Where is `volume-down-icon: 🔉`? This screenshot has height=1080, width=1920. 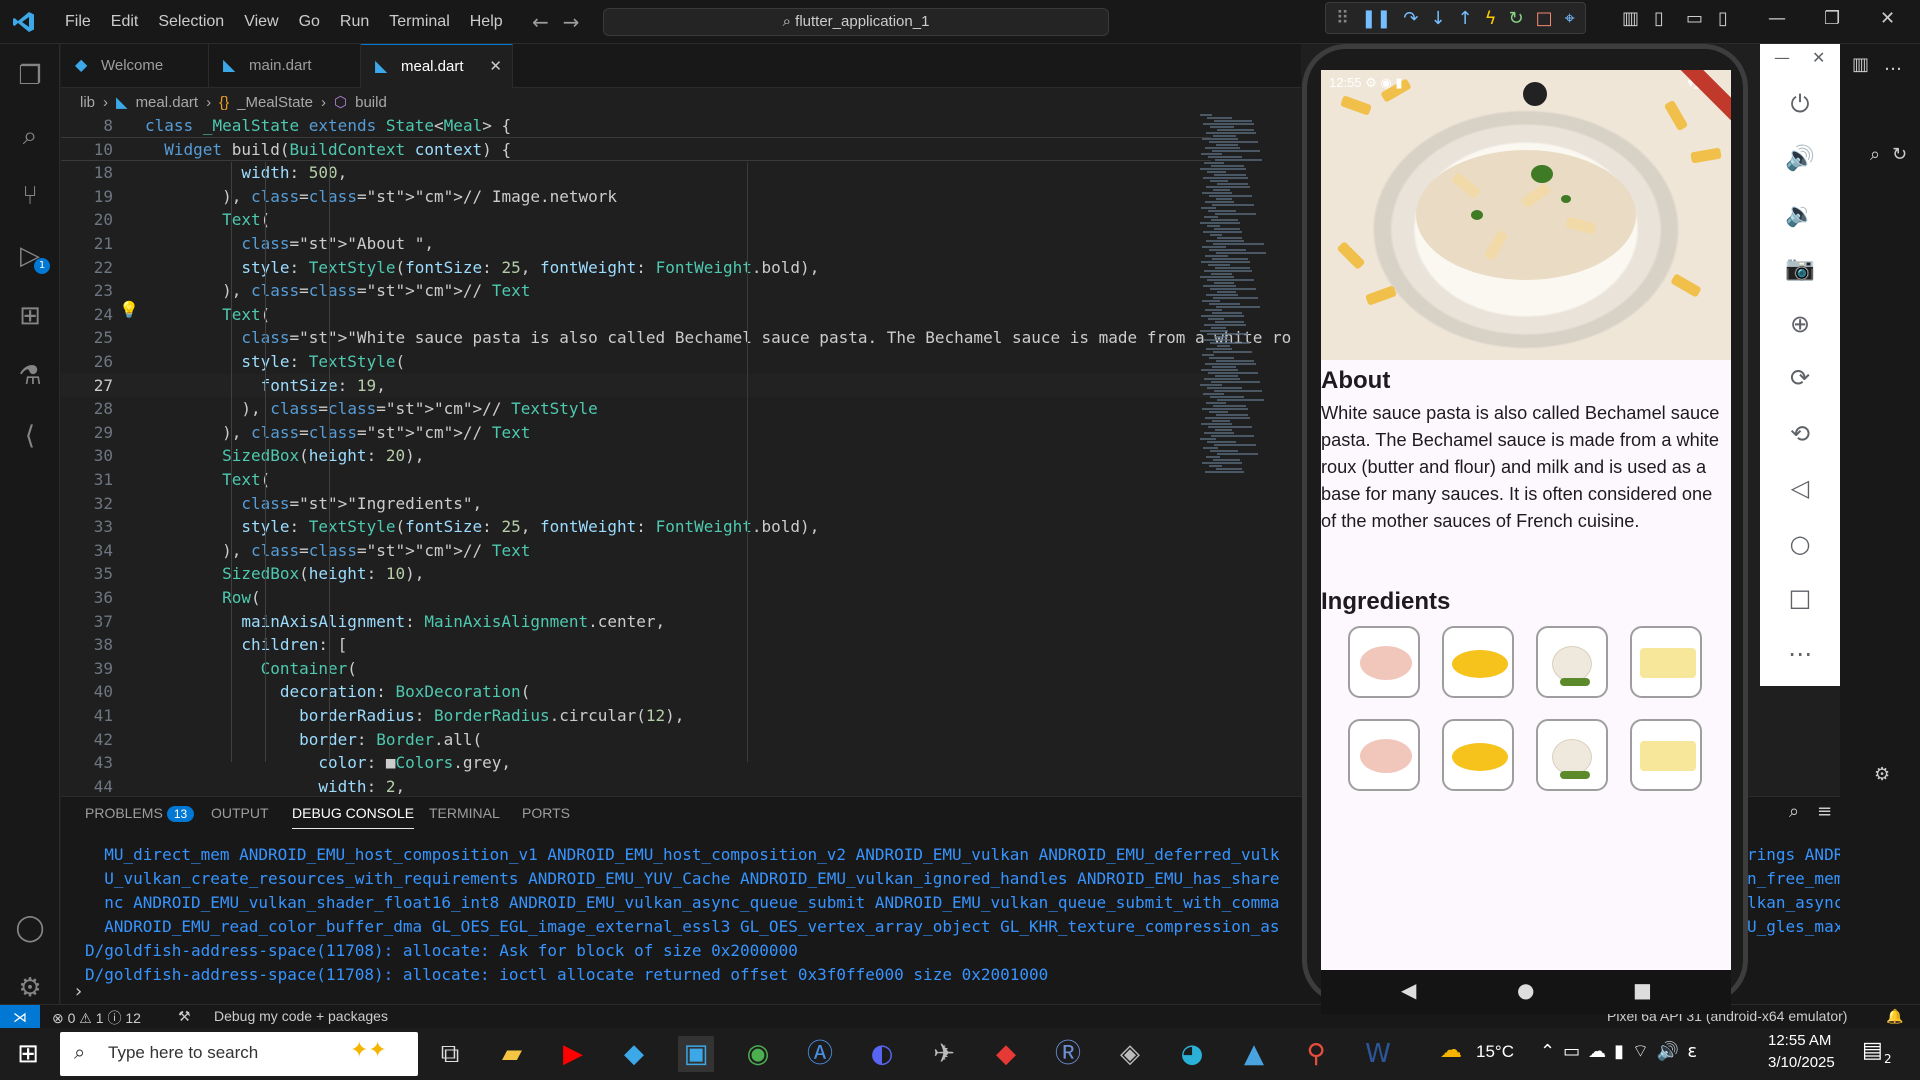 volume-down-icon: 🔉 is located at coordinates (1800, 214).